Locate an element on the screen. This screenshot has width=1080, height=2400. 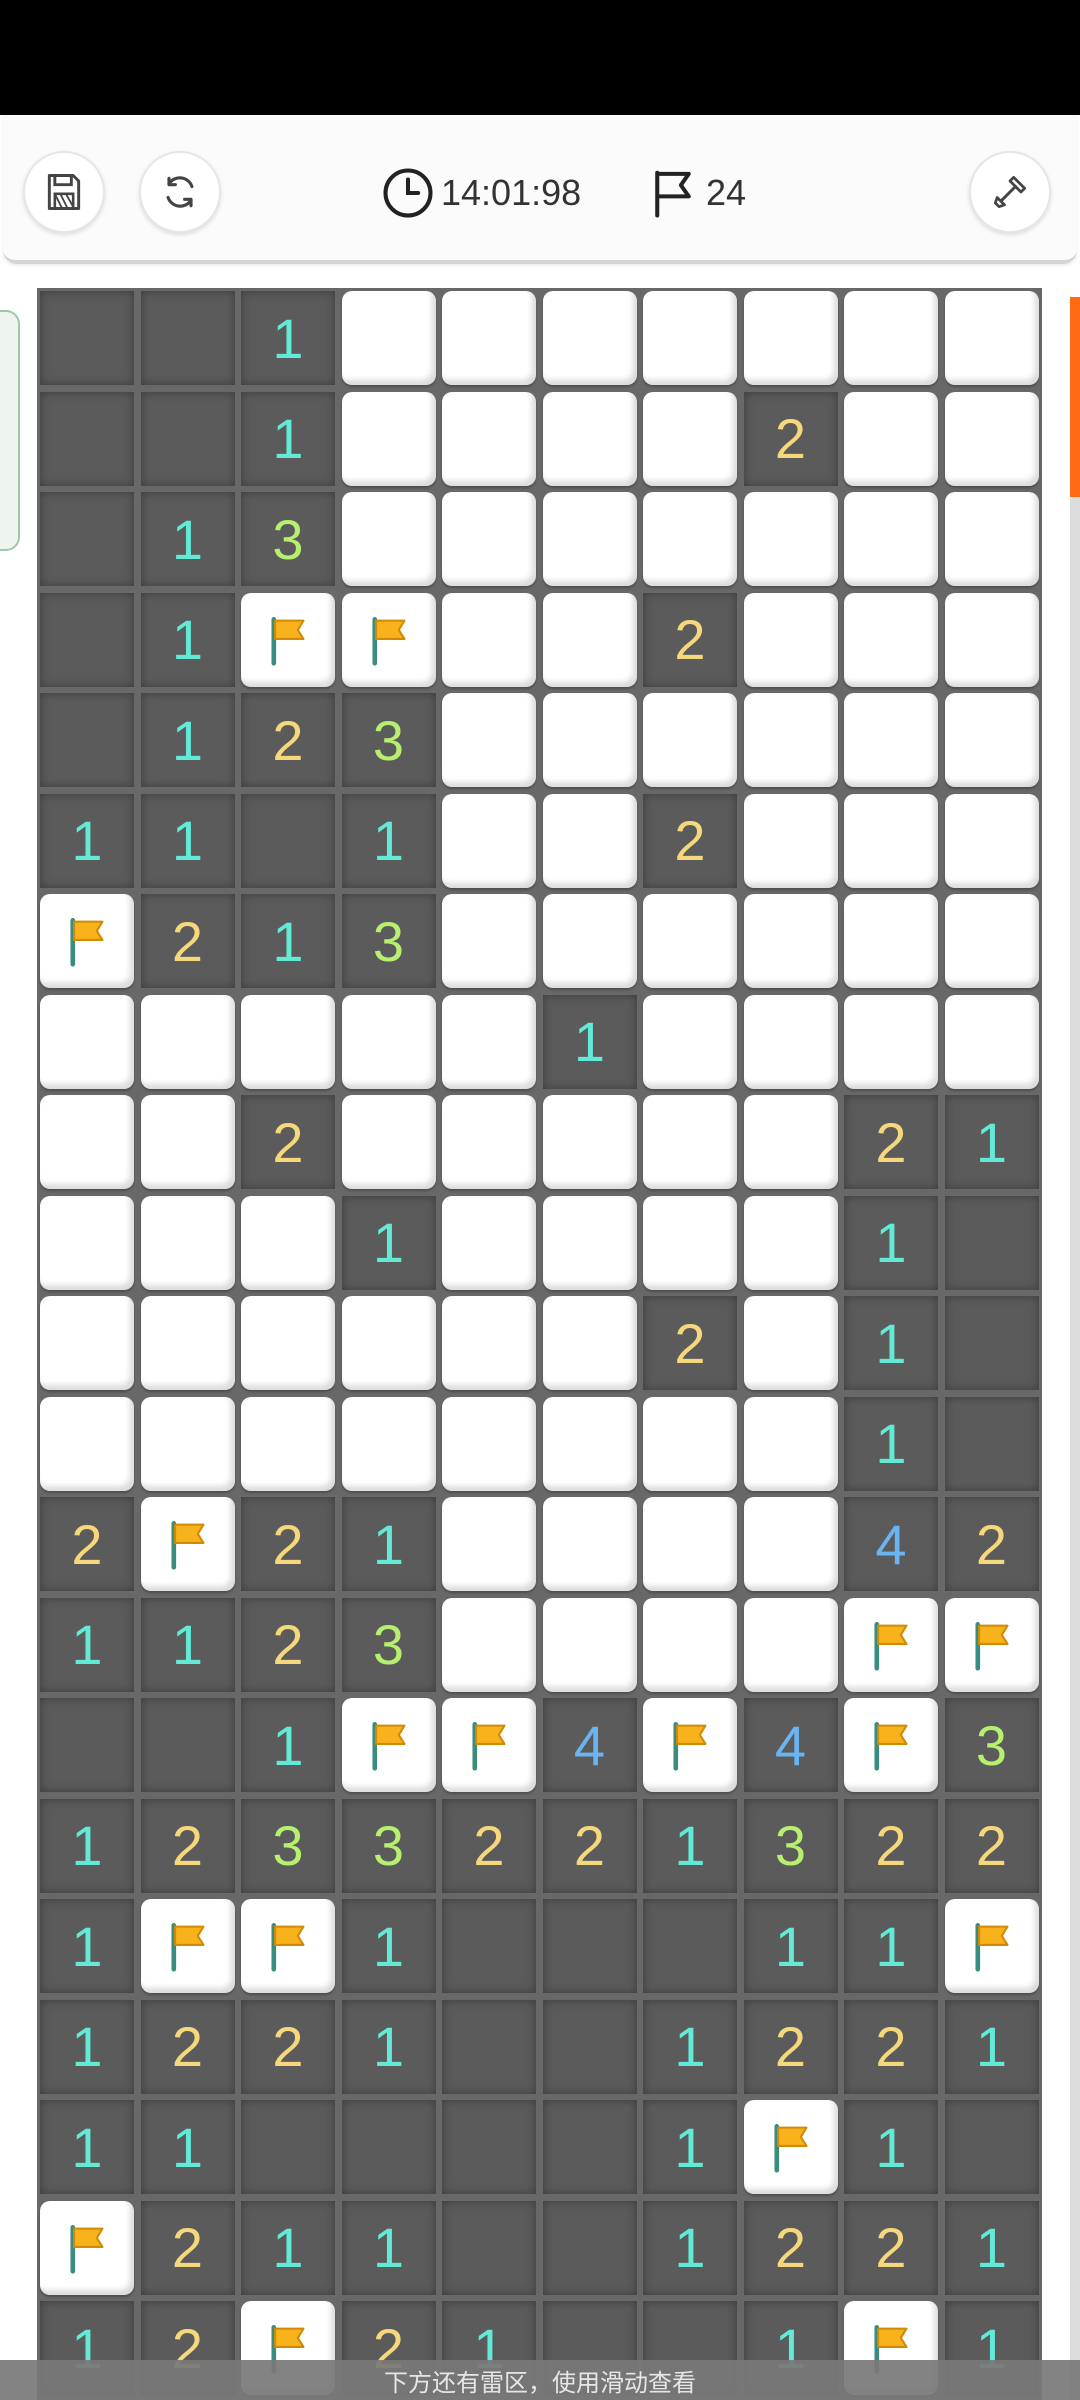
side-drawer-handle is located at coordinates (10, 430).